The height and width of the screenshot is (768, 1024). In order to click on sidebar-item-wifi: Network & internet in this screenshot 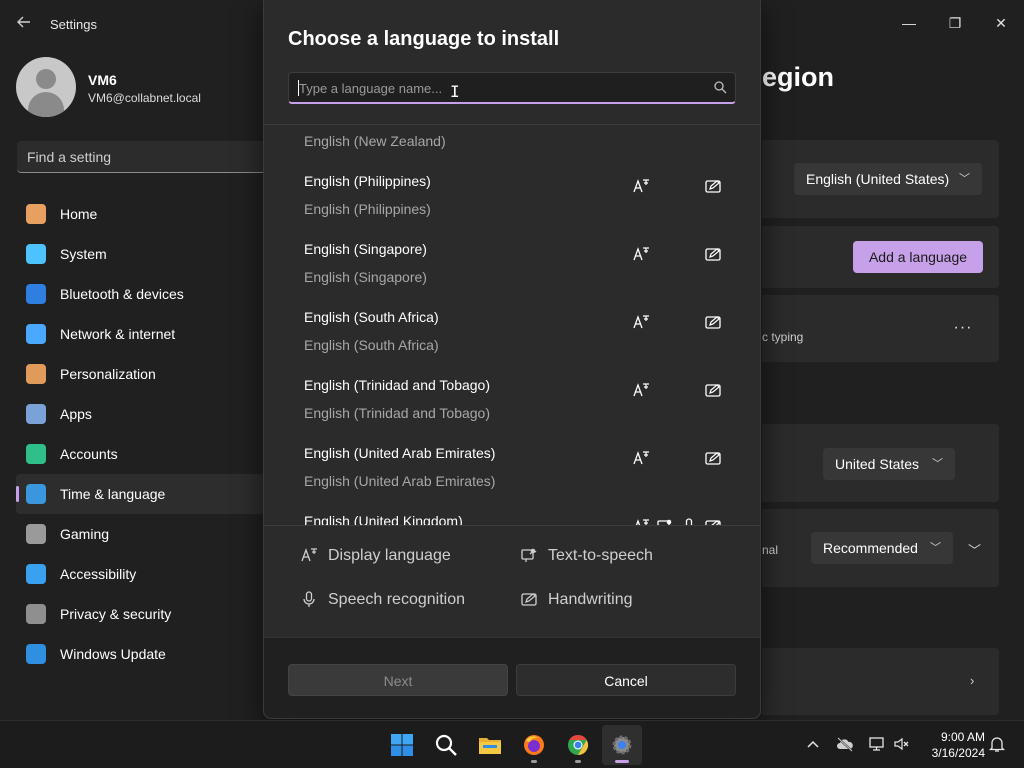, I will do `click(141, 334)`.